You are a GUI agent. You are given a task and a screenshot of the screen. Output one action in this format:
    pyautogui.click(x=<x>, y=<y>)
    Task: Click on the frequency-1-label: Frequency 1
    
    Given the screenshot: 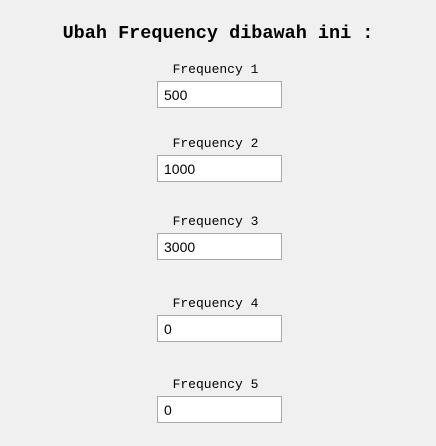 What is the action you would take?
    pyautogui.click(x=215, y=69)
    